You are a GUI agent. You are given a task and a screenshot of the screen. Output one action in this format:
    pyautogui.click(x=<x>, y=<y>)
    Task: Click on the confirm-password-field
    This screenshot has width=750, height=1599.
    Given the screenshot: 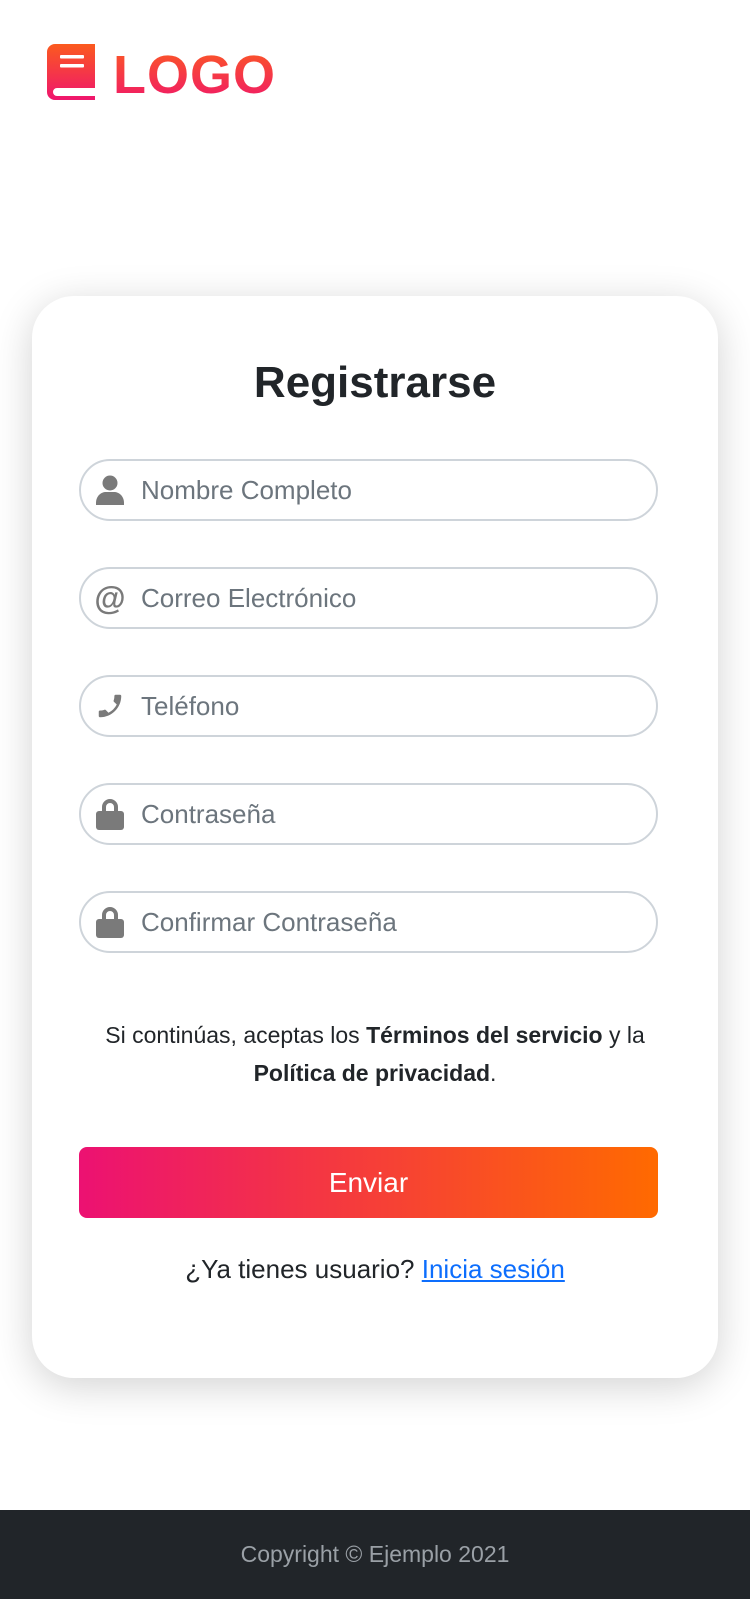 What is the action you would take?
    pyautogui.click(x=368, y=922)
    